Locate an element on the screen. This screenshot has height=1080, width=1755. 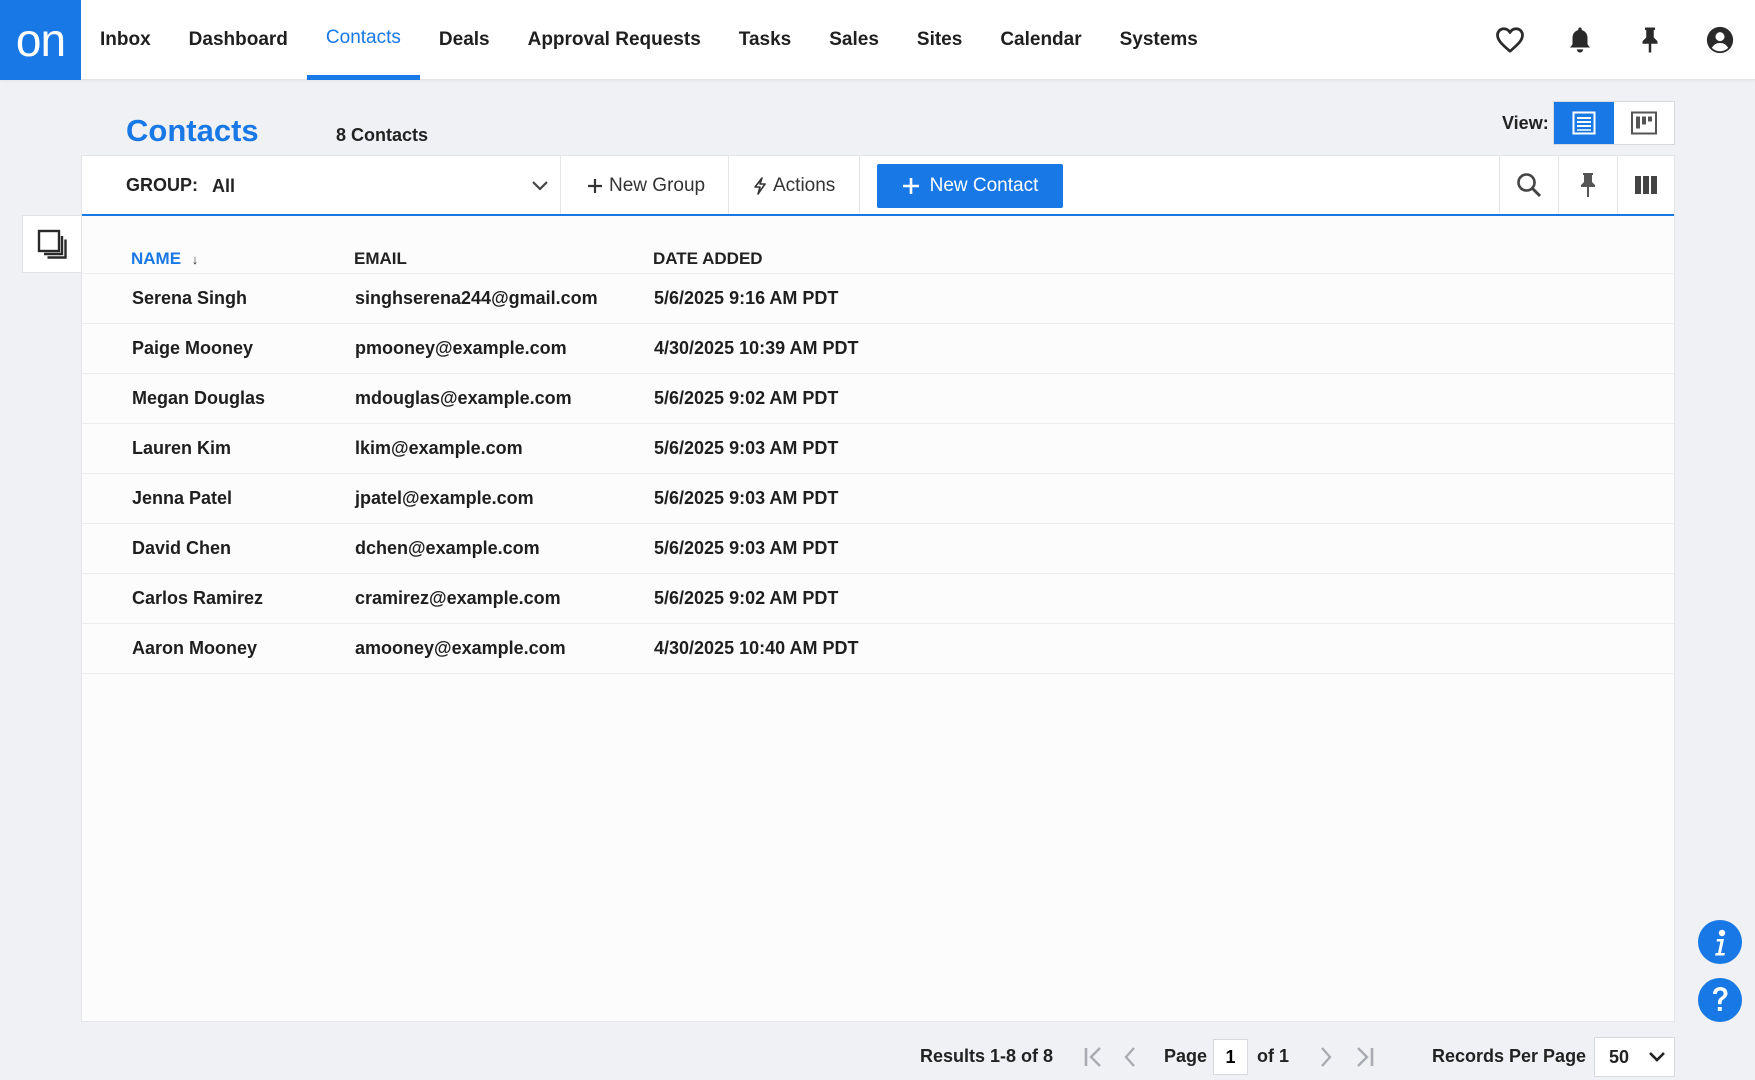
nav-item-contacts: Contacts is located at coordinates (363, 40).